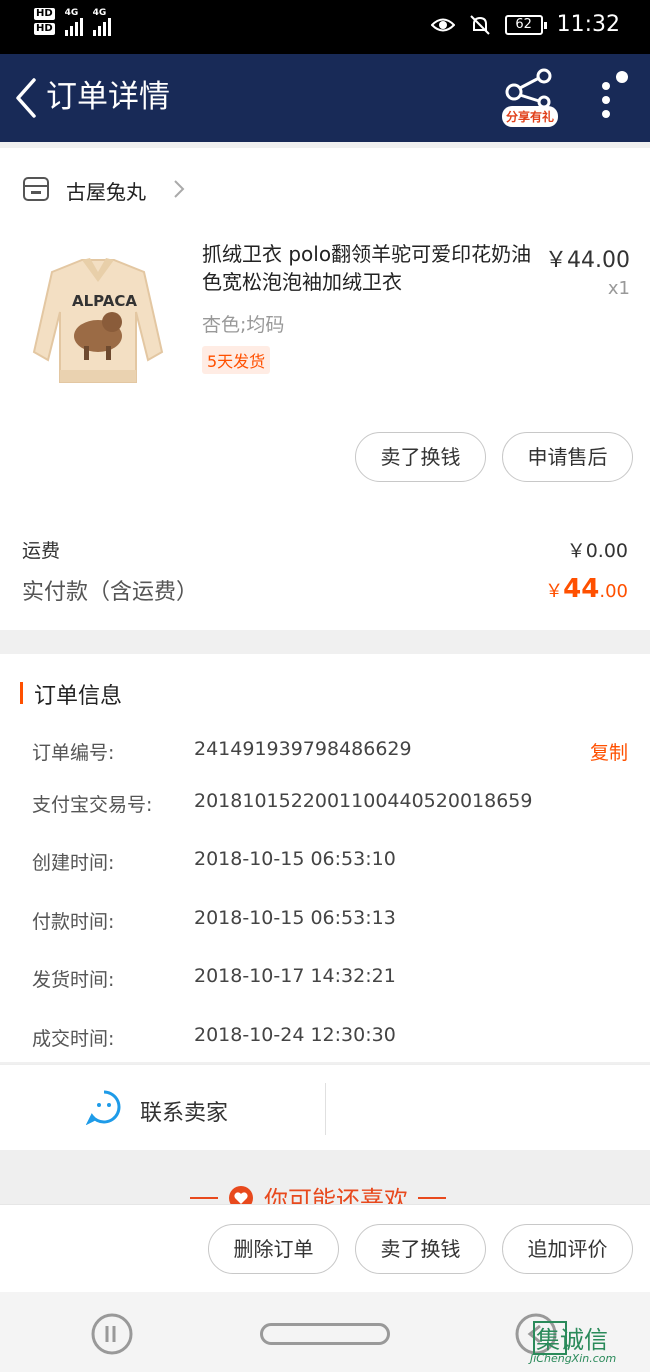 The image size is (650, 1372). I want to click on section-title: 订单信息, so click(78, 696).